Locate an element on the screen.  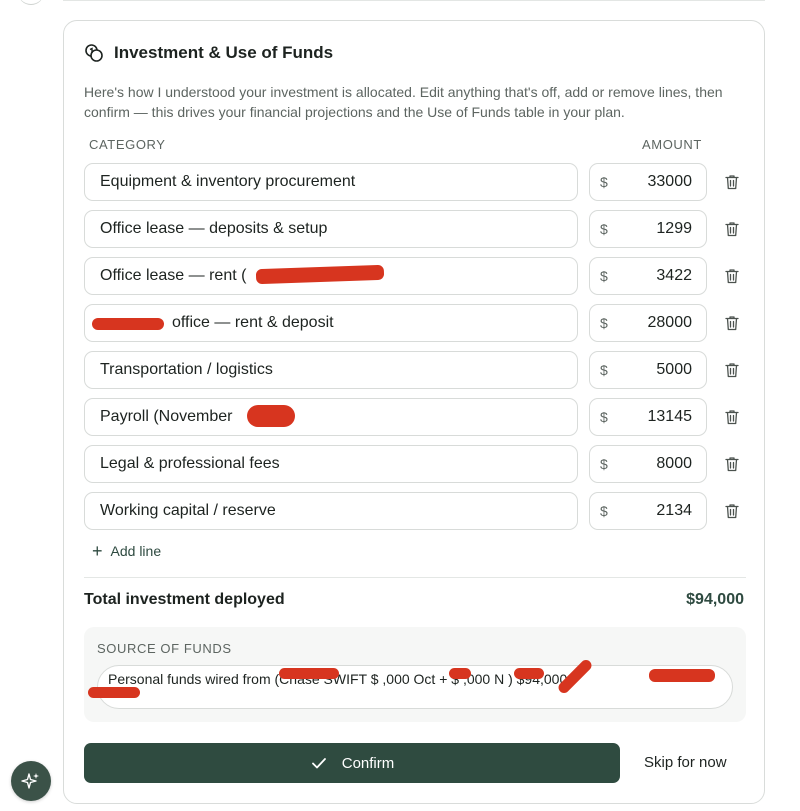
amount-input: $ 28000 is located at coordinates (648, 323).